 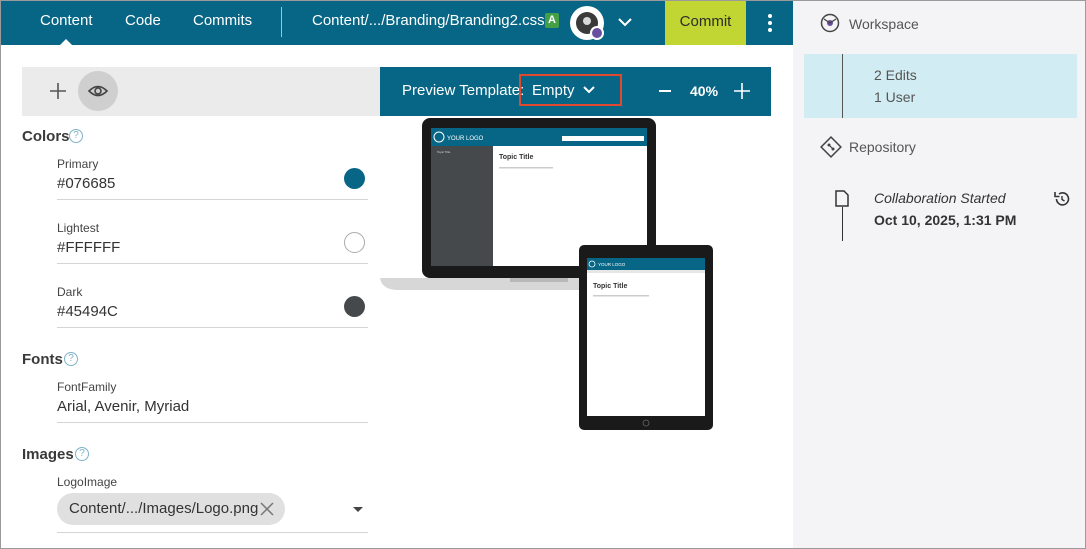 I want to click on close-icon, so click(x=267, y=509).